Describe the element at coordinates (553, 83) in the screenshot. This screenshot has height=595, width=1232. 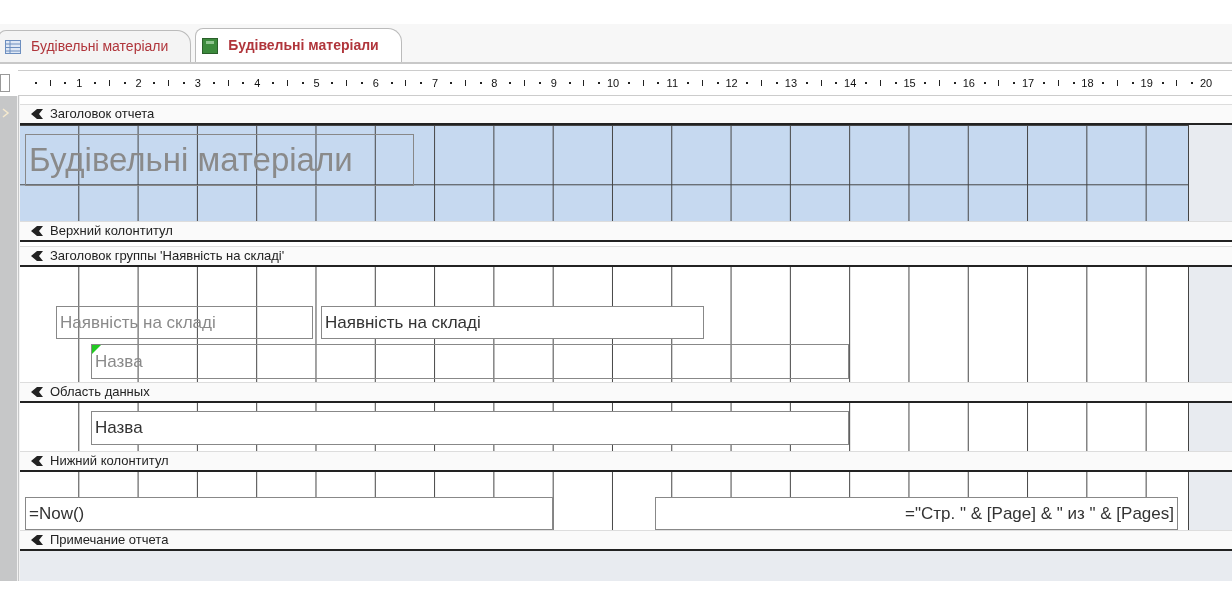
I see `ruler-number: 9` at that location.